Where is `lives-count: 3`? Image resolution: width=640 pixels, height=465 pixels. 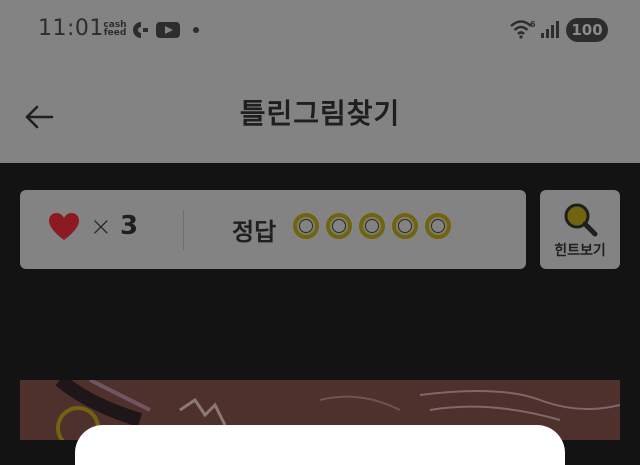
lives-count: 3 is located at coordinates (129, 226).